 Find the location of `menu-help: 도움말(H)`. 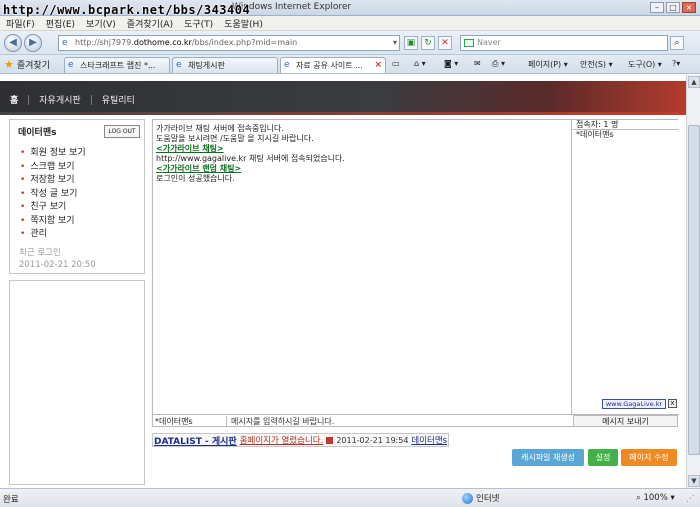

menu-help: 도움말(H) is located at coordinates (243, 23).